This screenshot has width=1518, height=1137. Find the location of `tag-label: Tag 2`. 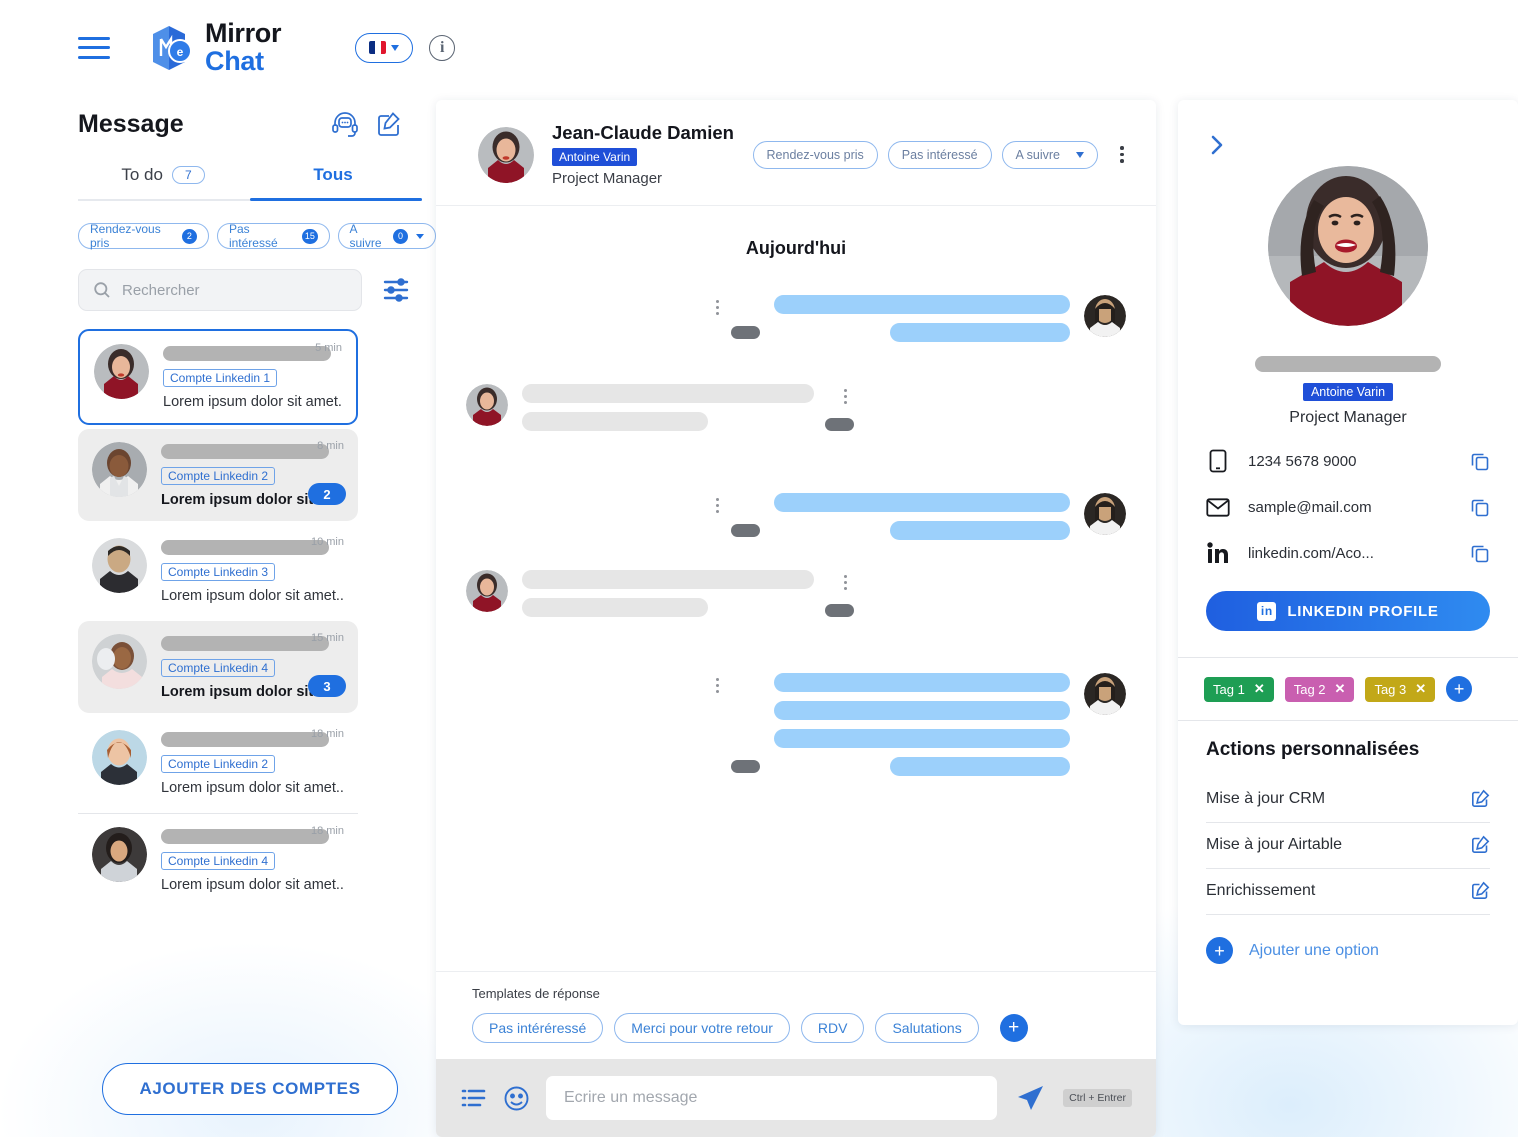

tag-label: Tag 2 is located at coordinates (1309, 689).